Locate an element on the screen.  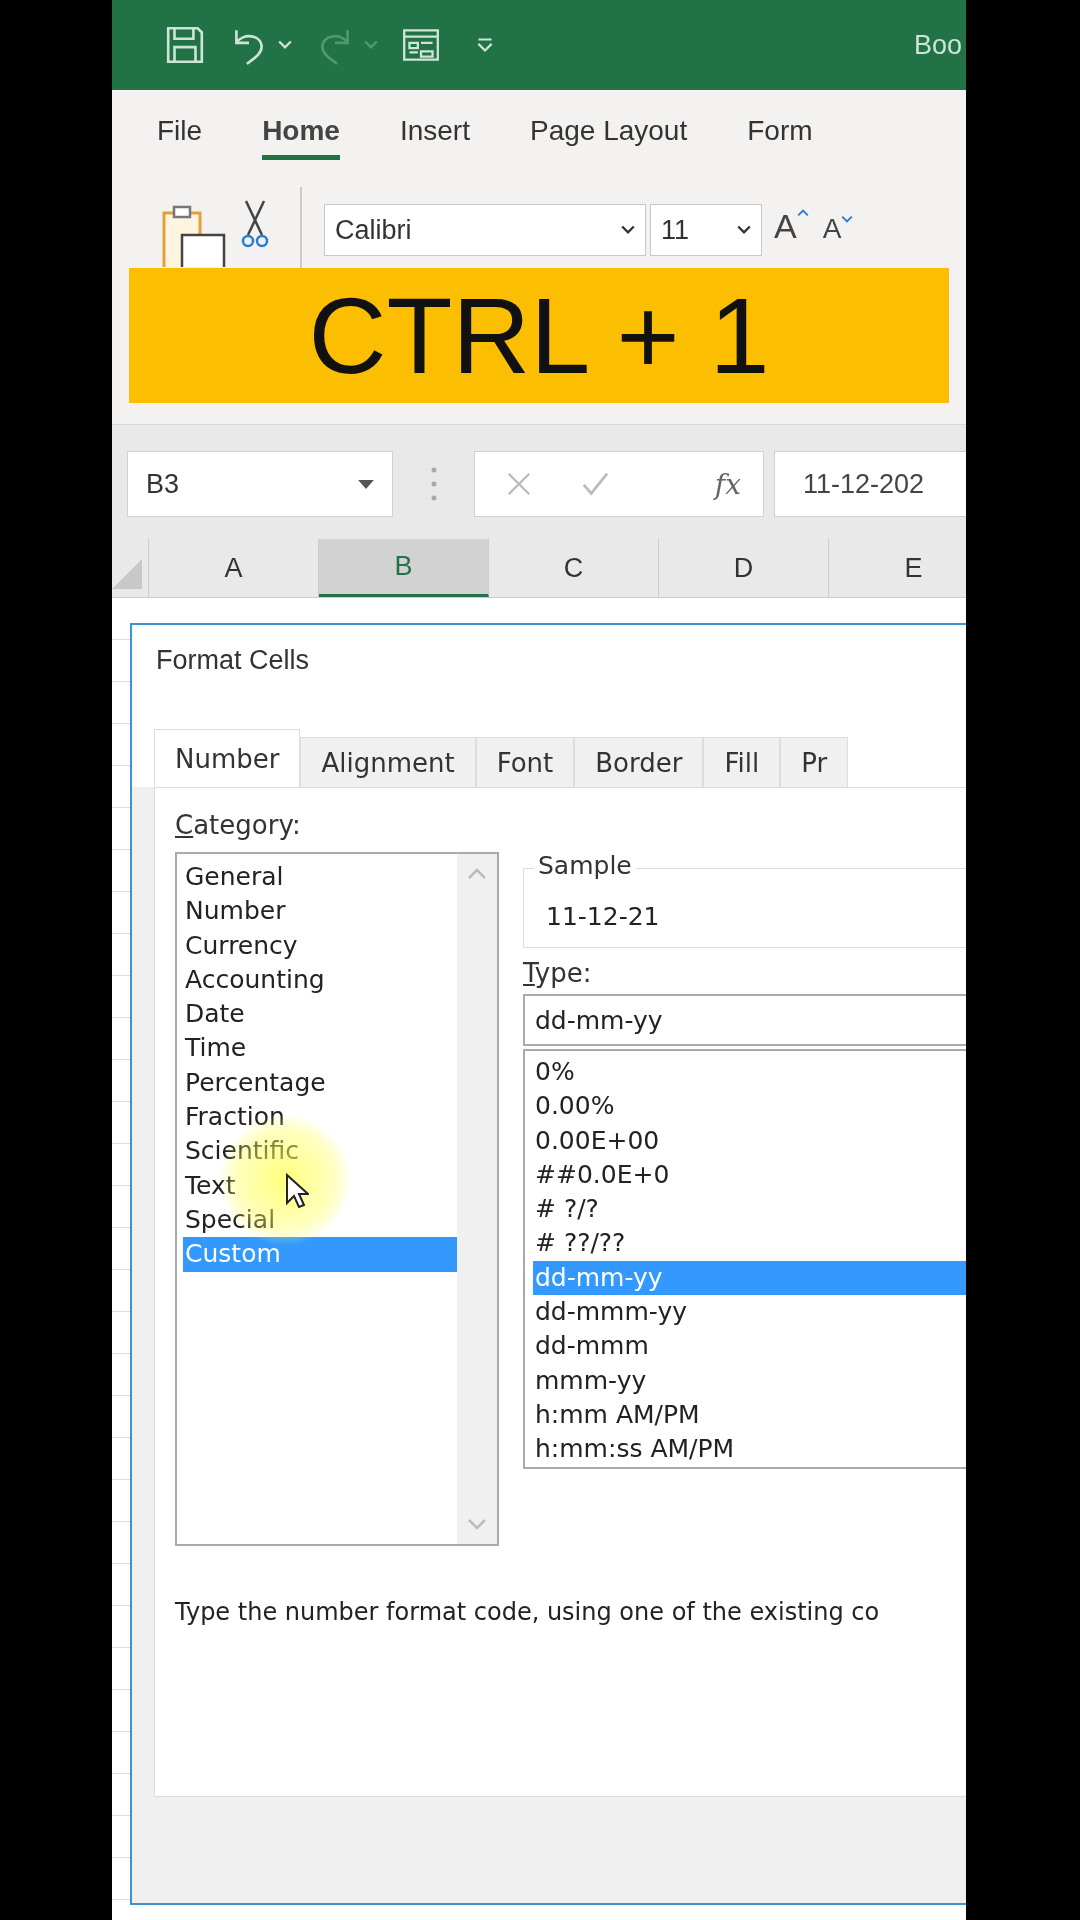
ribbon-tab: Insert is located at coordinates (434, 132).